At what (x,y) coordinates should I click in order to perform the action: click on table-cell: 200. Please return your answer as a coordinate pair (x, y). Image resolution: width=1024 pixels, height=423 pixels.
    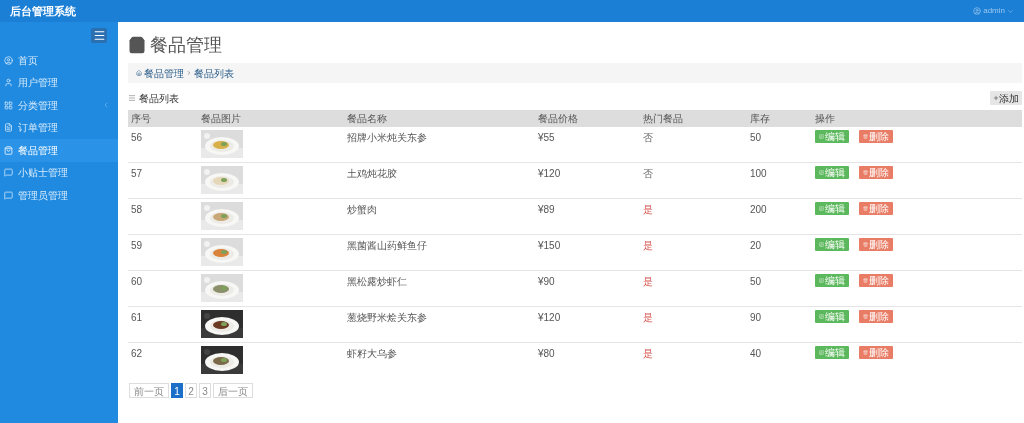
    Looking at the image, I should click on (758, 209).